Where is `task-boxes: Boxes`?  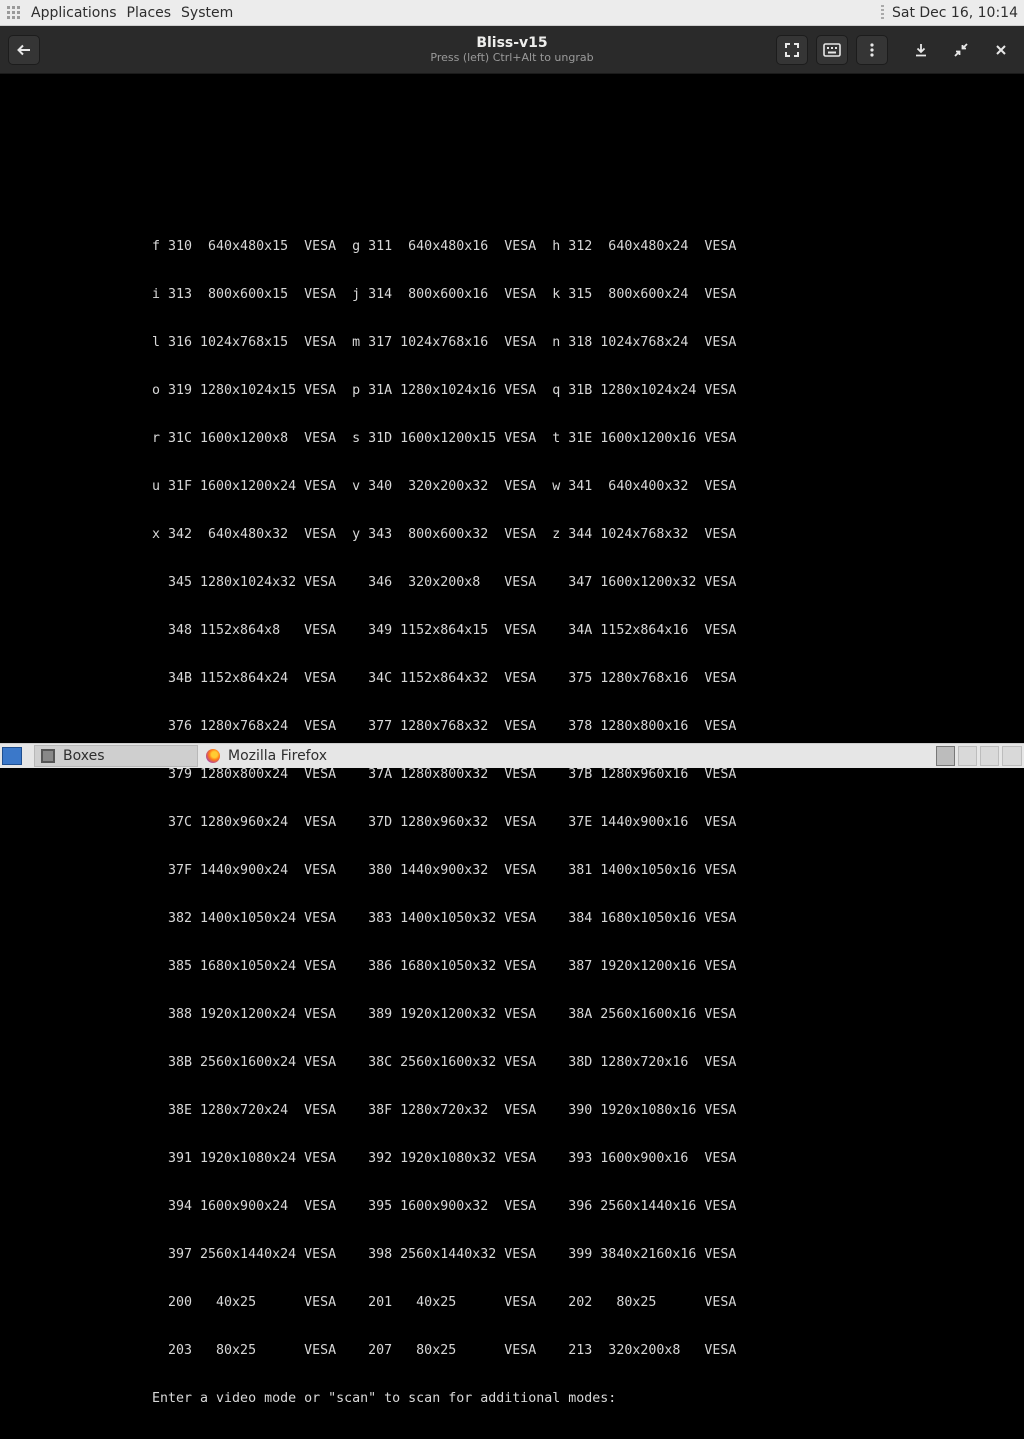
task-boxes: Boxes is located at coordinates (116, 756).